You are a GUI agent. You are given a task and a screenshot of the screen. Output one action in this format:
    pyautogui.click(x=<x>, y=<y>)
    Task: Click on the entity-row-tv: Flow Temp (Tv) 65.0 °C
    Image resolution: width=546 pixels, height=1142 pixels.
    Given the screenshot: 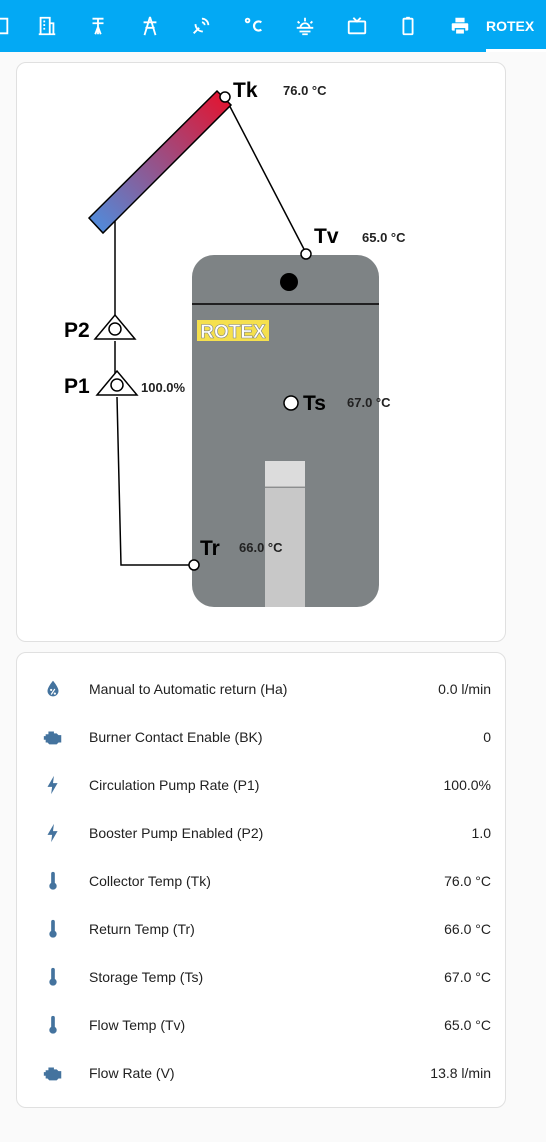 What is the action you would take?
    pyautogui.click(x=262, y=1025)
    